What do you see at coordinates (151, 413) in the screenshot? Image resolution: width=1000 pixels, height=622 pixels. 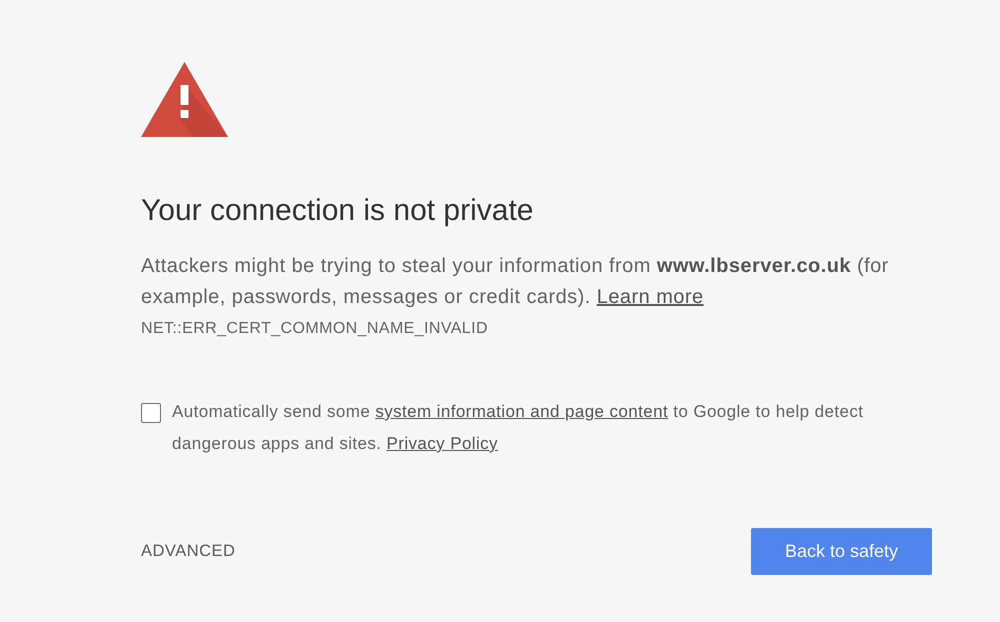 I see `checkbox` at bounding box center [151, 413].